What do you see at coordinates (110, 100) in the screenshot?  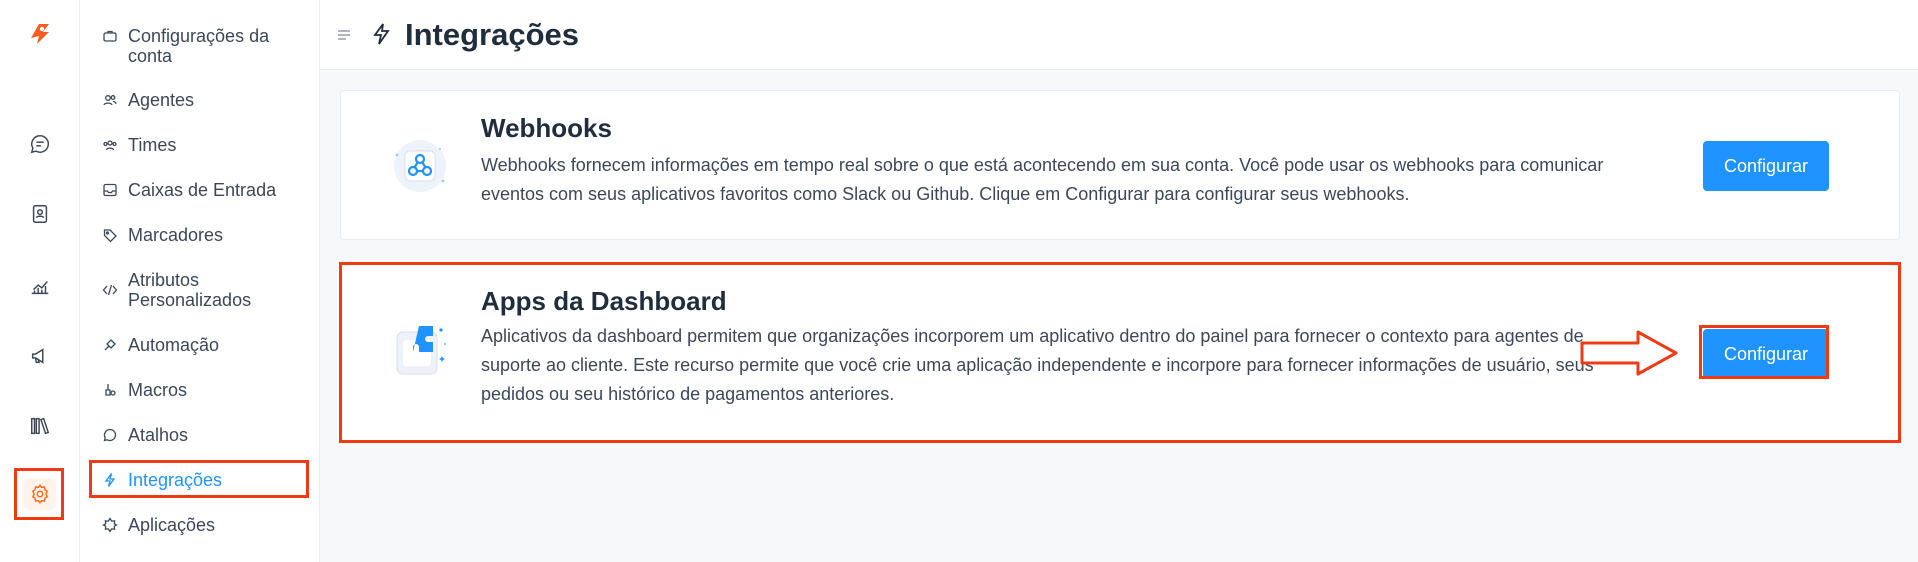 I see `people-icon` at bounding box center [110, 100].